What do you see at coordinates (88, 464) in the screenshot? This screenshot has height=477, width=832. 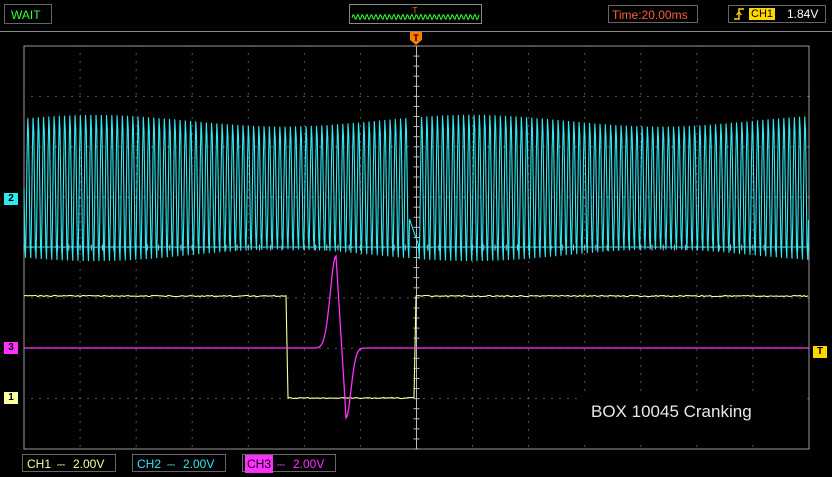 I see `ch1-volts-div: 2.00V` at bounding box center [88, 464].